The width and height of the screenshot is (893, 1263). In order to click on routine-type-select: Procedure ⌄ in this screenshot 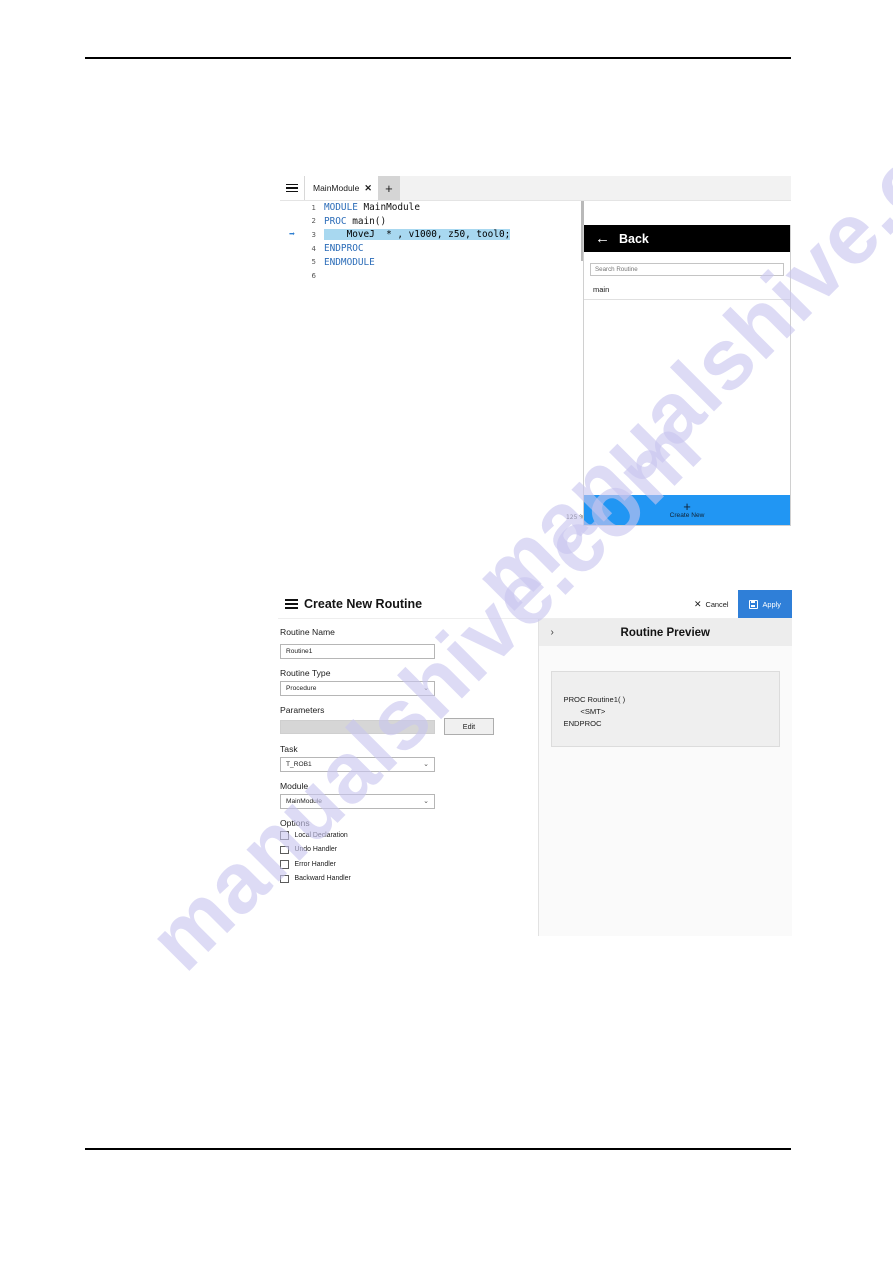, I will do `click(357, 688)`.